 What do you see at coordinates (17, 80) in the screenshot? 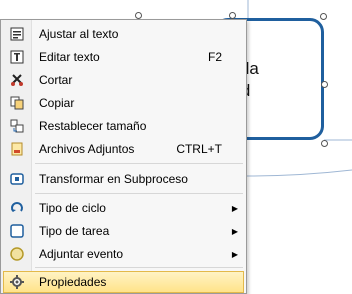
I see `scissors-icon` at bounding box center [17, 80].